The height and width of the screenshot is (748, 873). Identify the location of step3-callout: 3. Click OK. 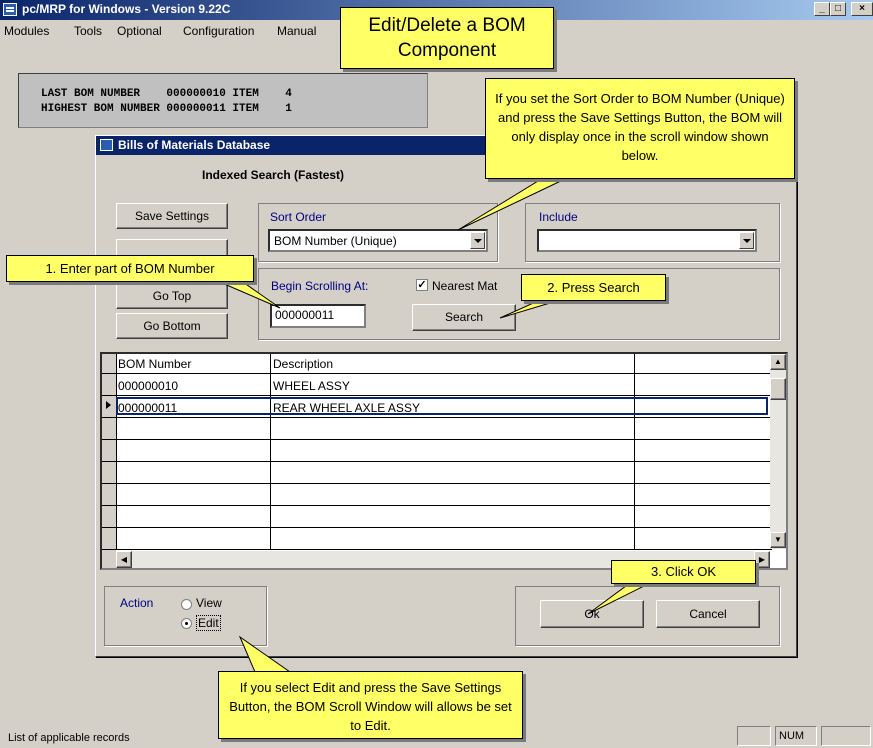
(683, 572).